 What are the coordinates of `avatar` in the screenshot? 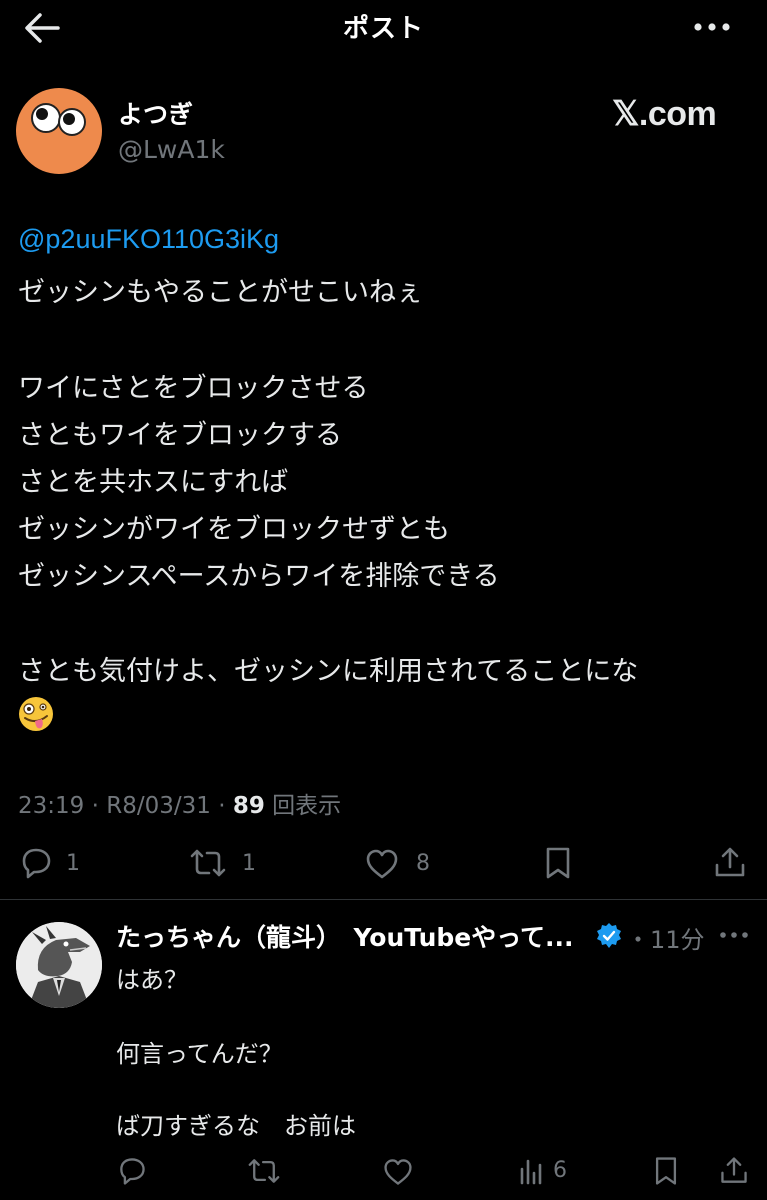 It's located at (59, 131).